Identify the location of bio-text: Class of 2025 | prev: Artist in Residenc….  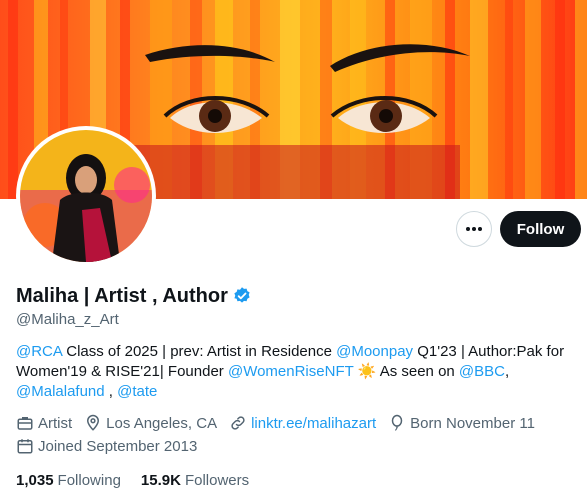
(199, 351).